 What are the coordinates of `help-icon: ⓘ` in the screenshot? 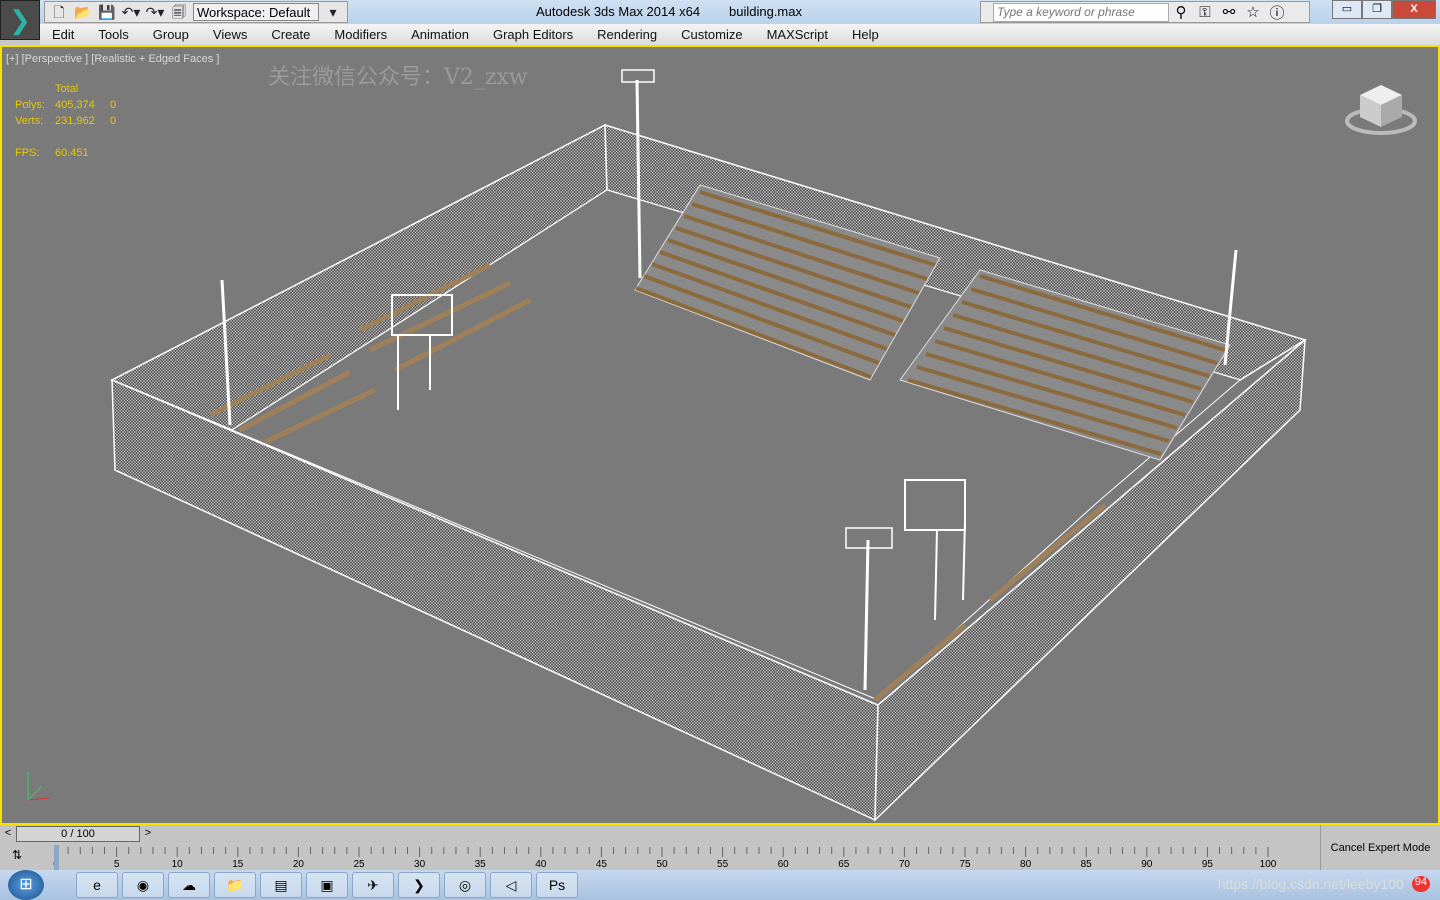 It's located at (1277, 12).